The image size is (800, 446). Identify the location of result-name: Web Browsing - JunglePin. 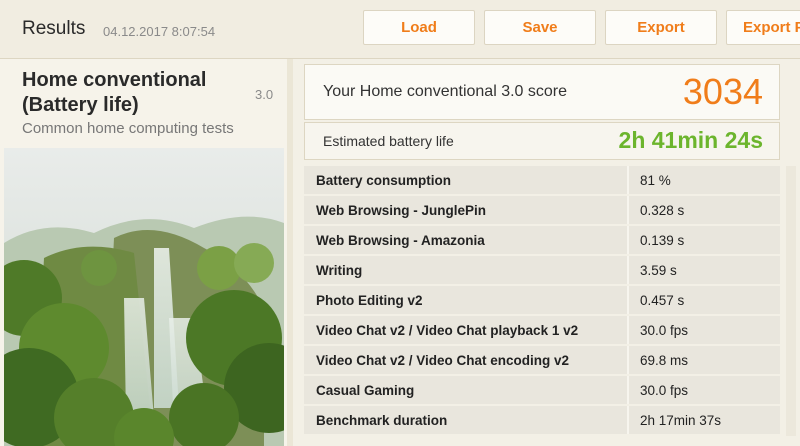
(401, 210).